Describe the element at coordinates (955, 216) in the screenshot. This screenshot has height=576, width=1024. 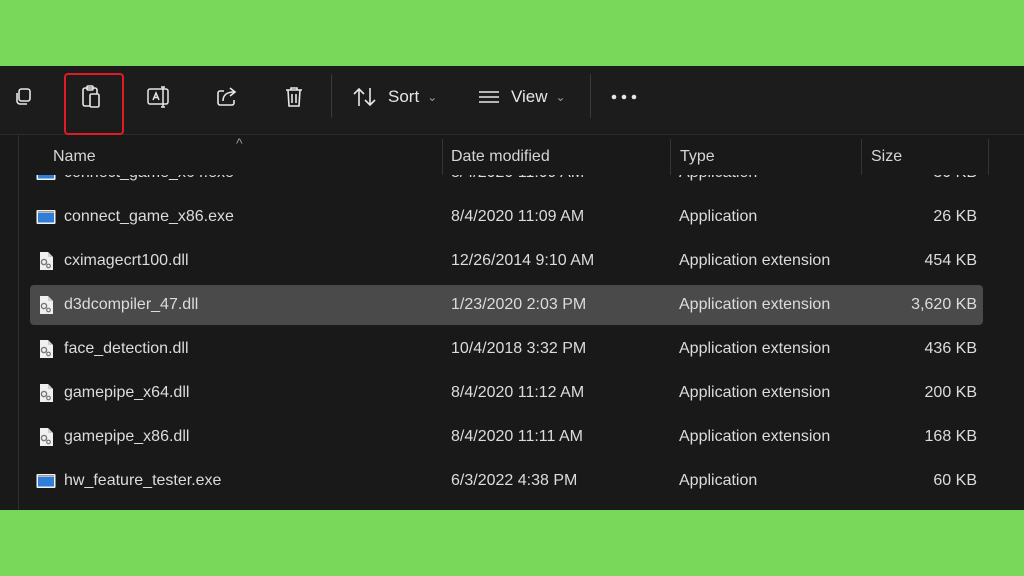
I see `file-size: 26 KB` at that location.